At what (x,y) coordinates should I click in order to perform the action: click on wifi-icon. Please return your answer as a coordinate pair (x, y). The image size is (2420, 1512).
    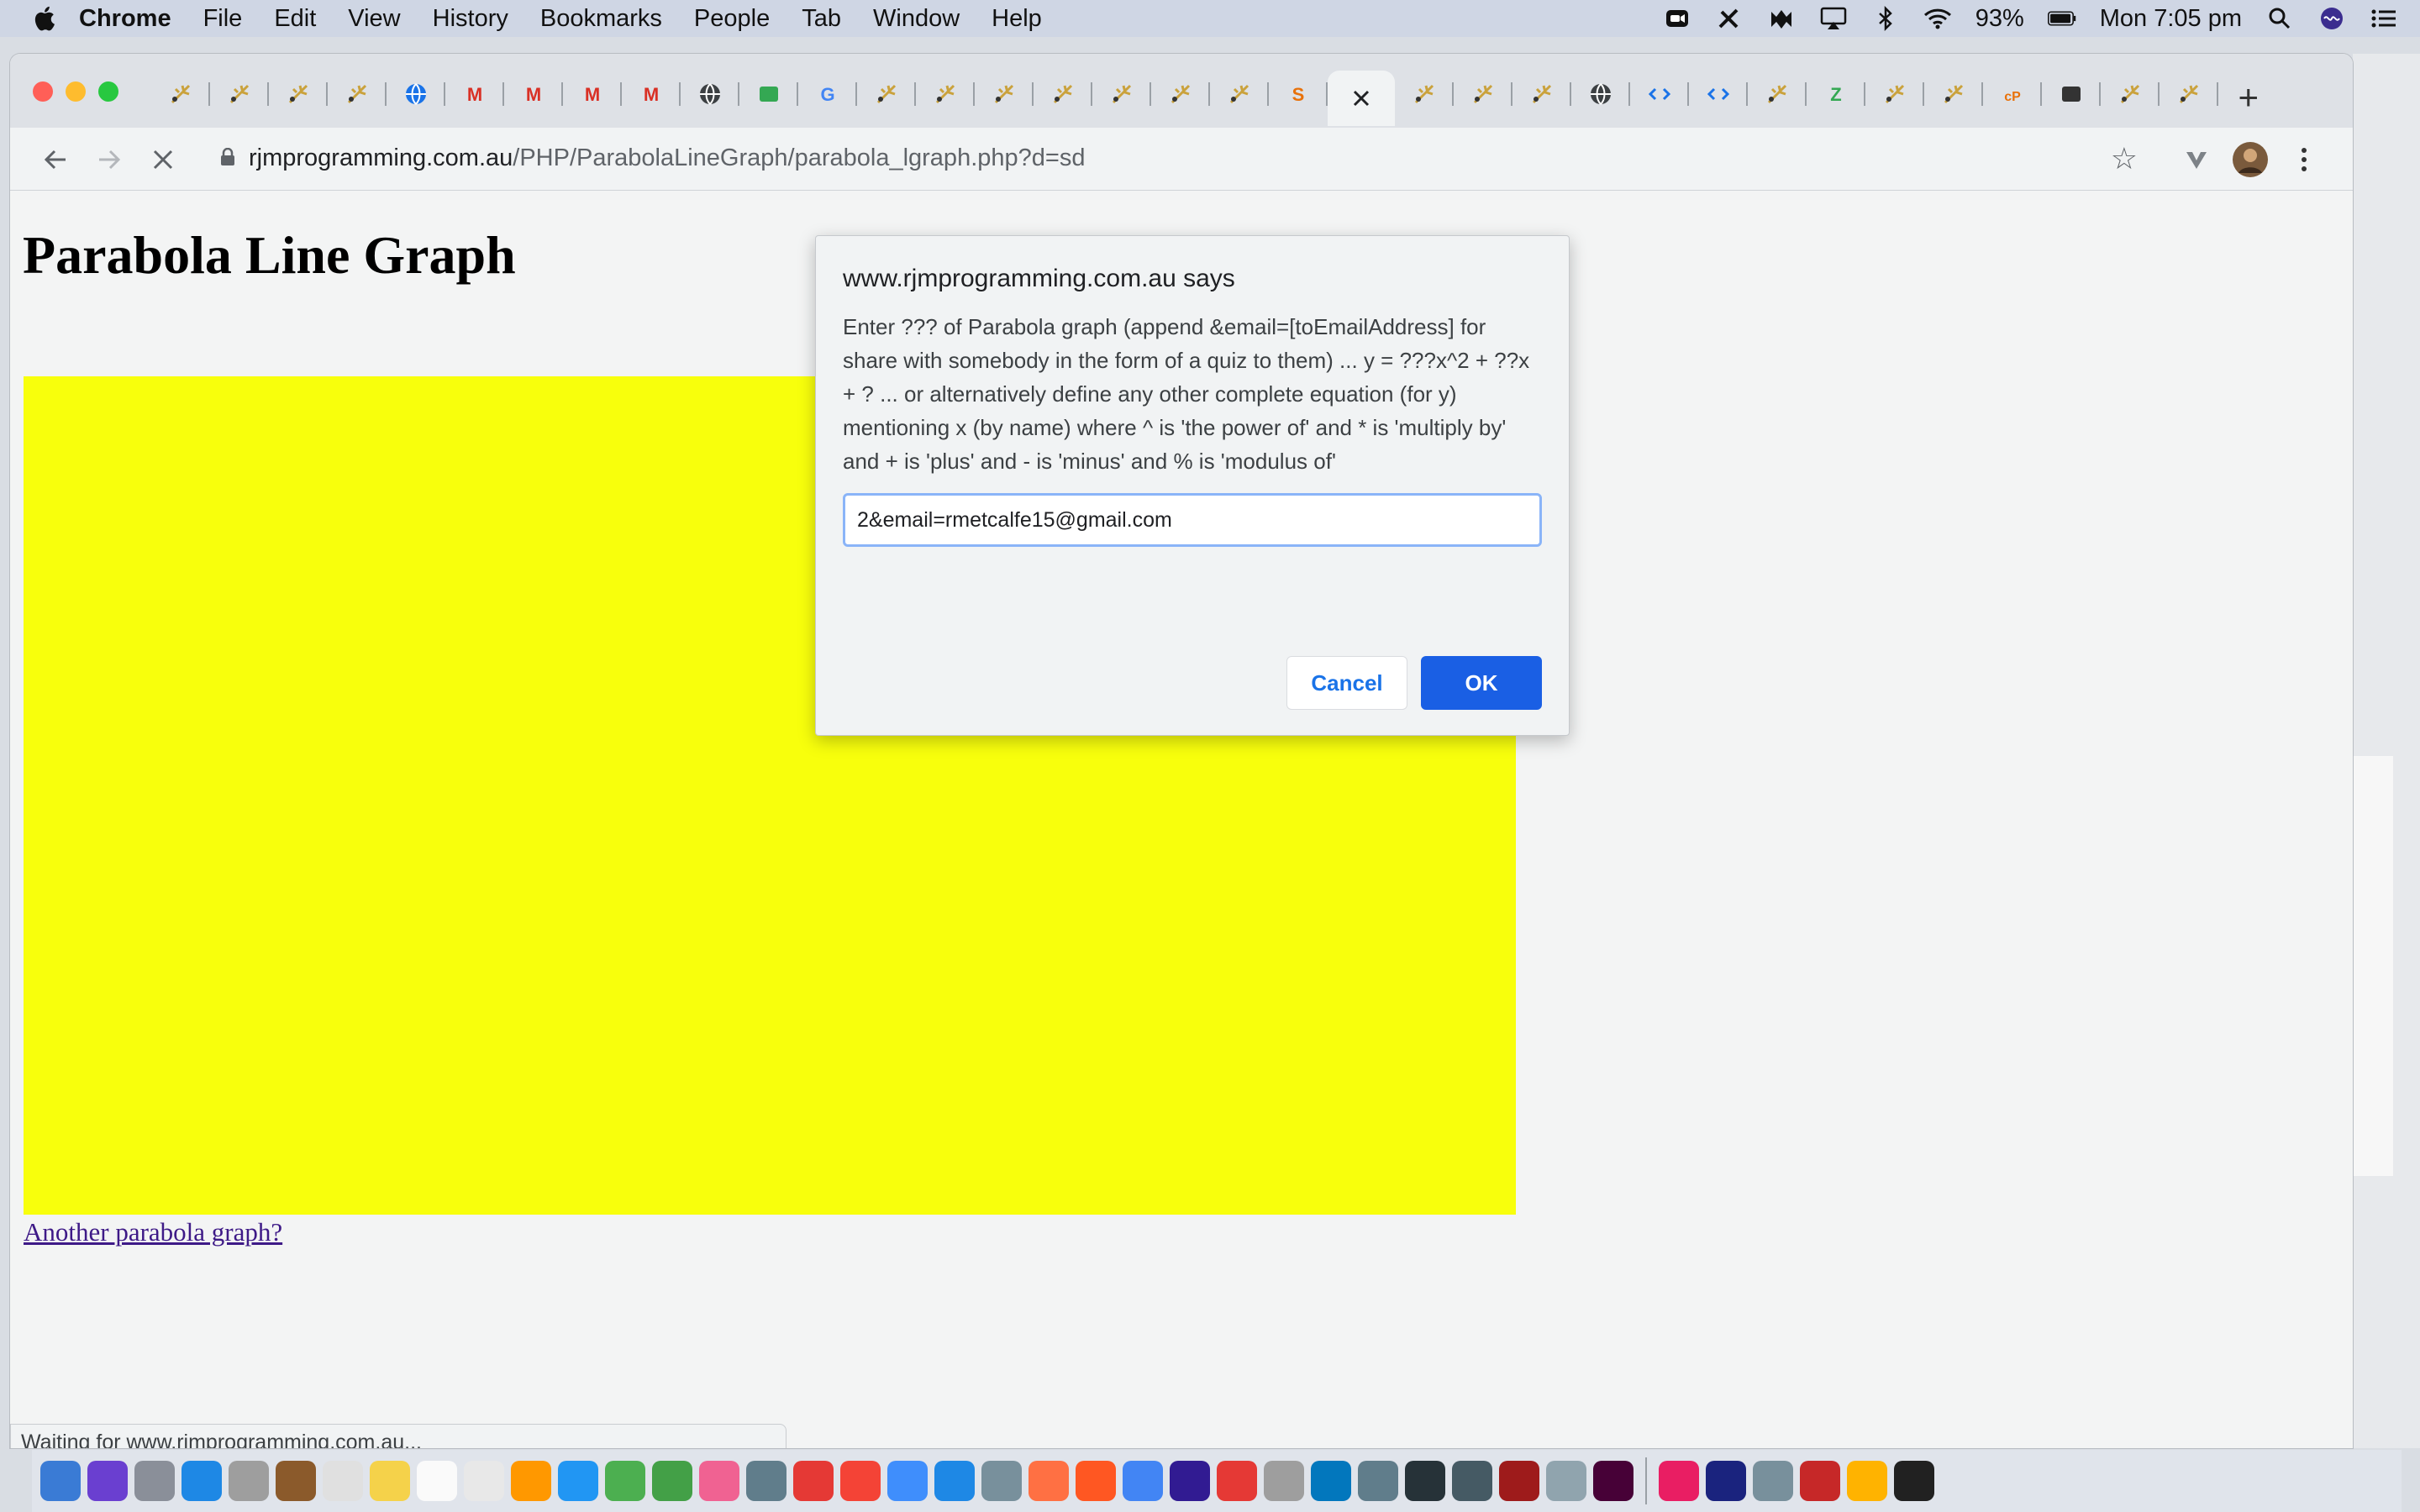
    Looking at the image, I should click on (1937, 18).